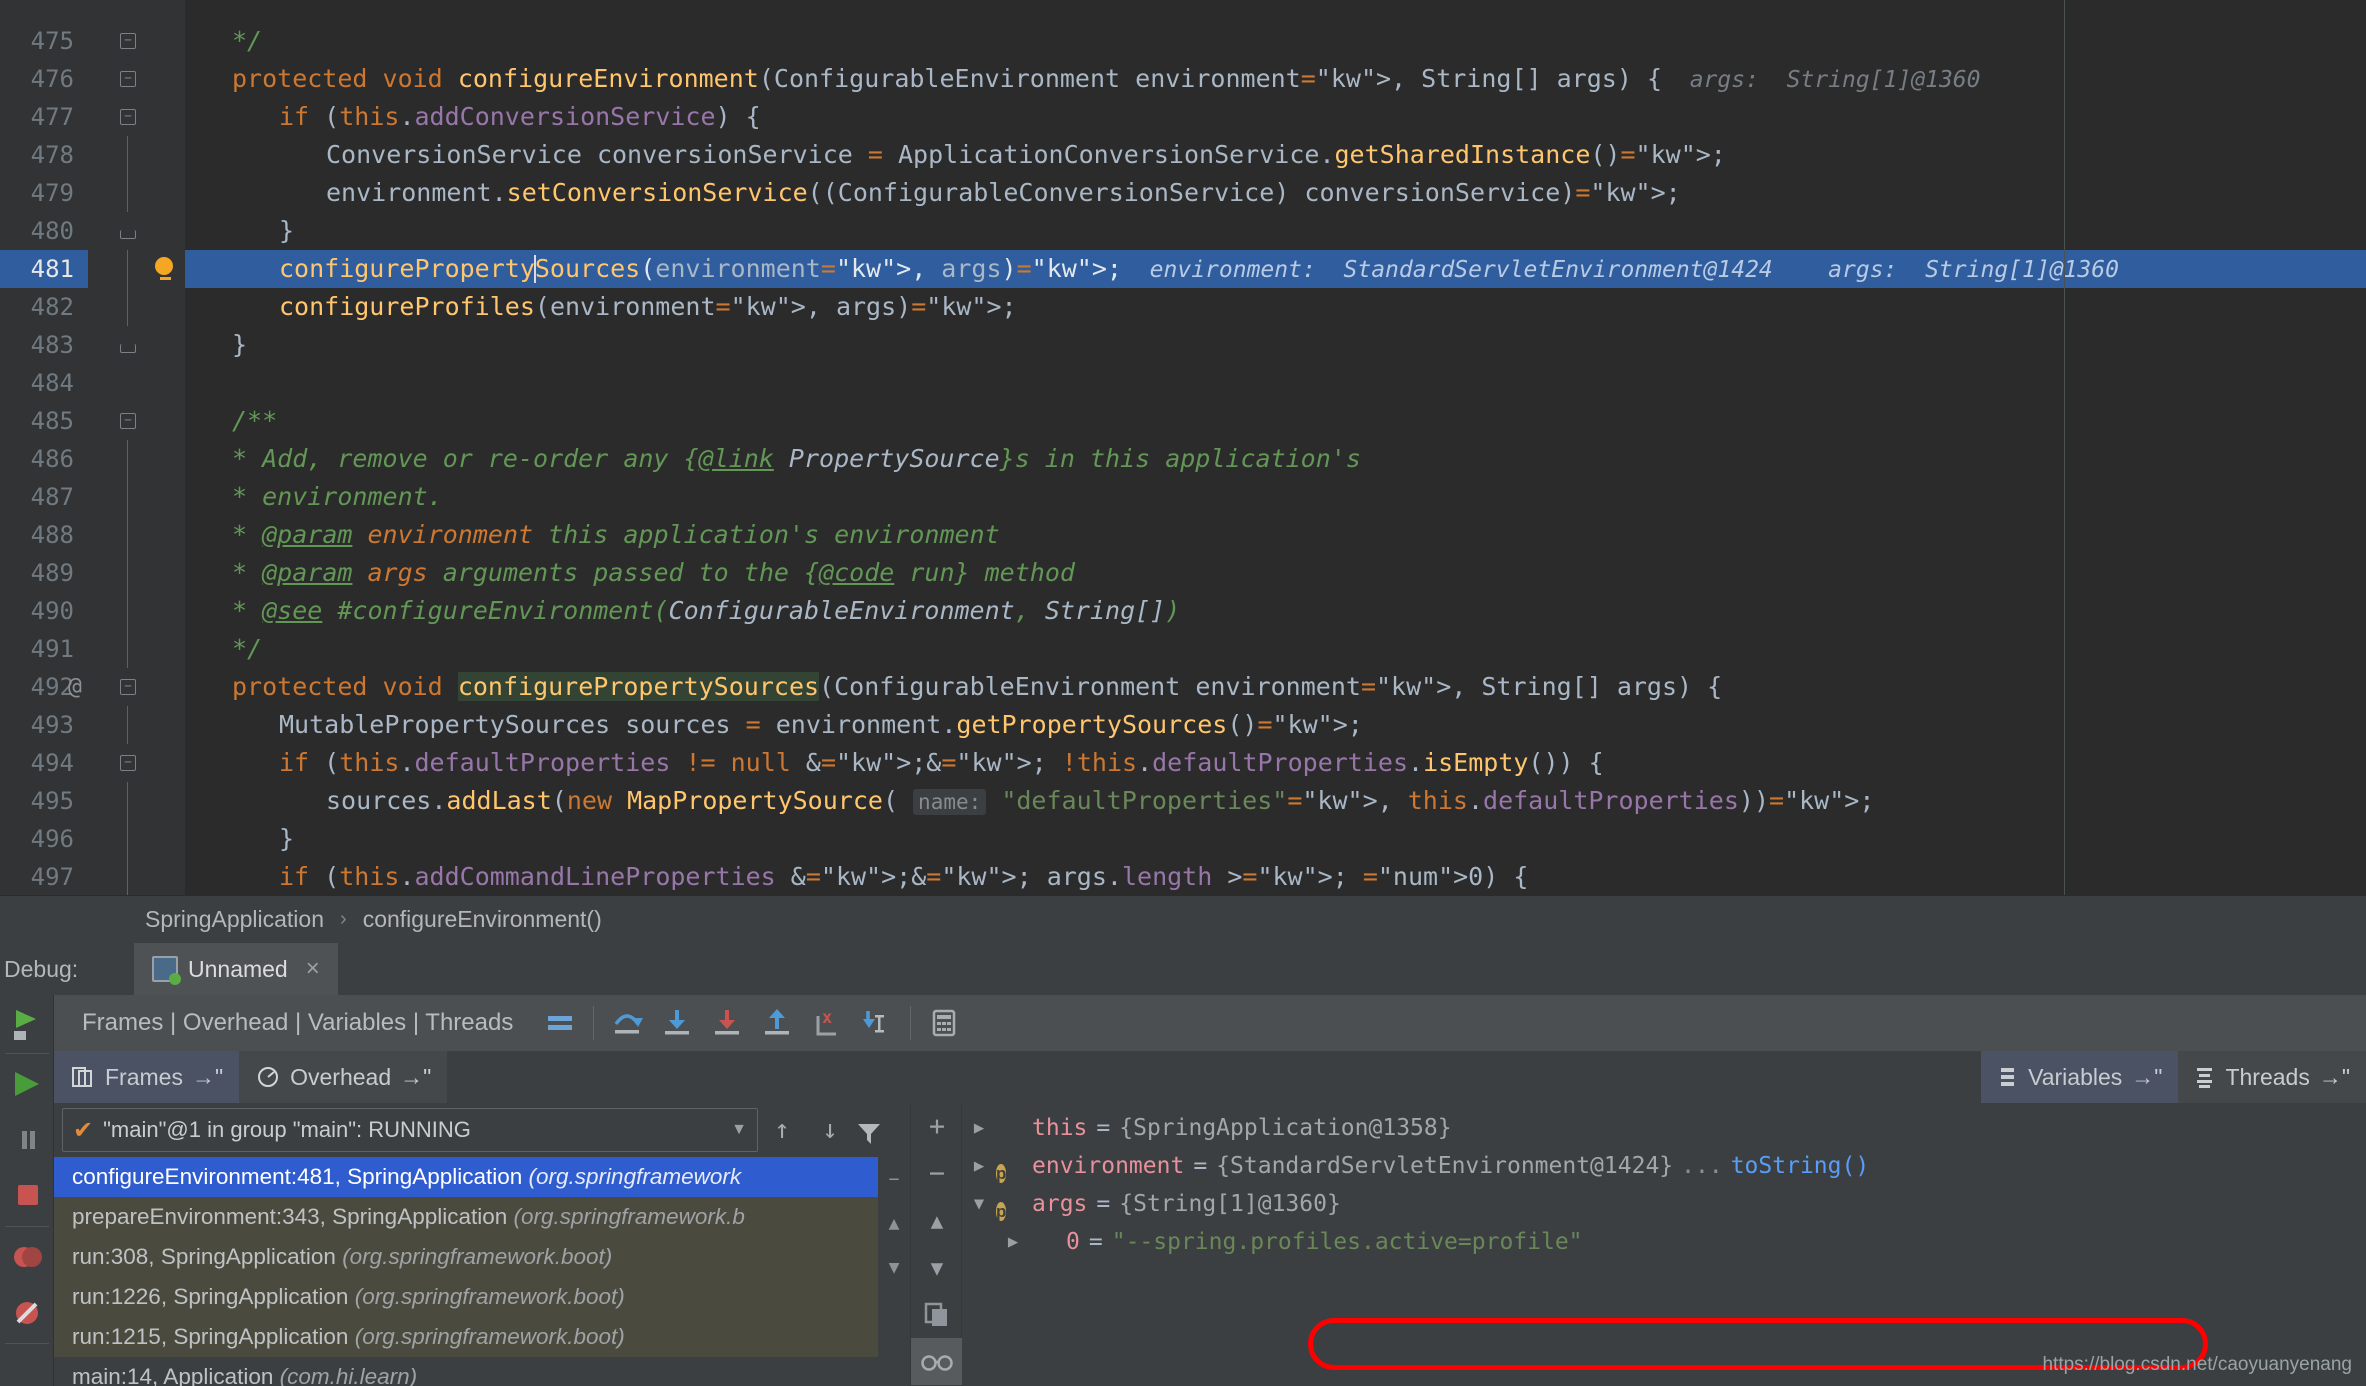 Image resolution: width=2366 pixels, height=1386 pixels. What do you see at coordinates (1664, 1128) in the screenshot?
I see `variable-row: ▶ this = {SpringApplication@1358}` at bounding box center [1664, 1128].